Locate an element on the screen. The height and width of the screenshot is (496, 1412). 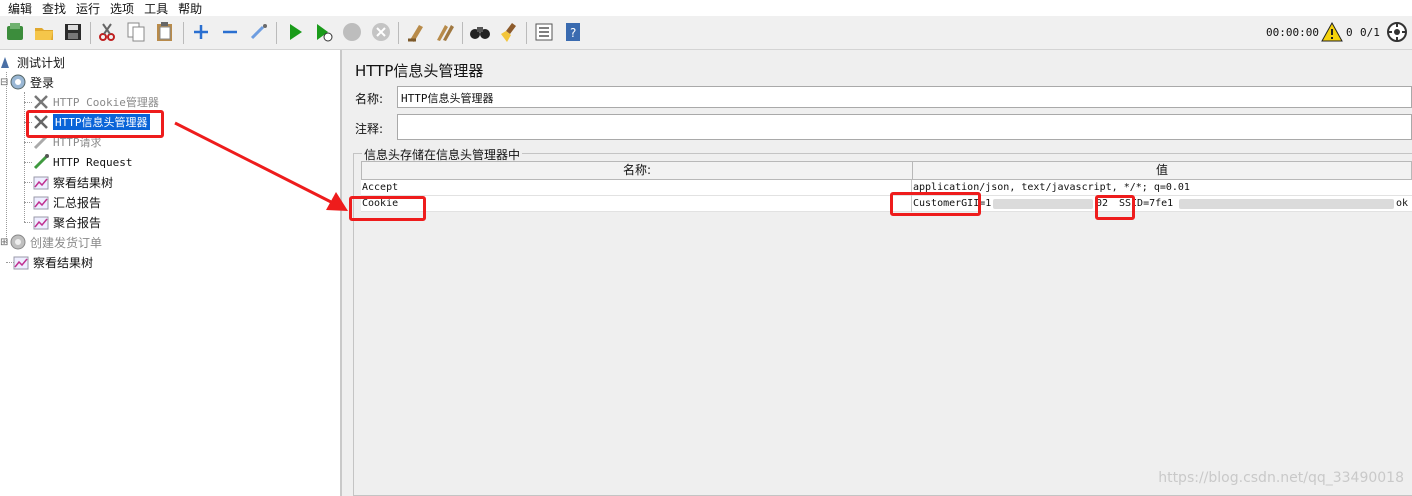
table-header: 名称: 值 is located at coordinates (886, 170).